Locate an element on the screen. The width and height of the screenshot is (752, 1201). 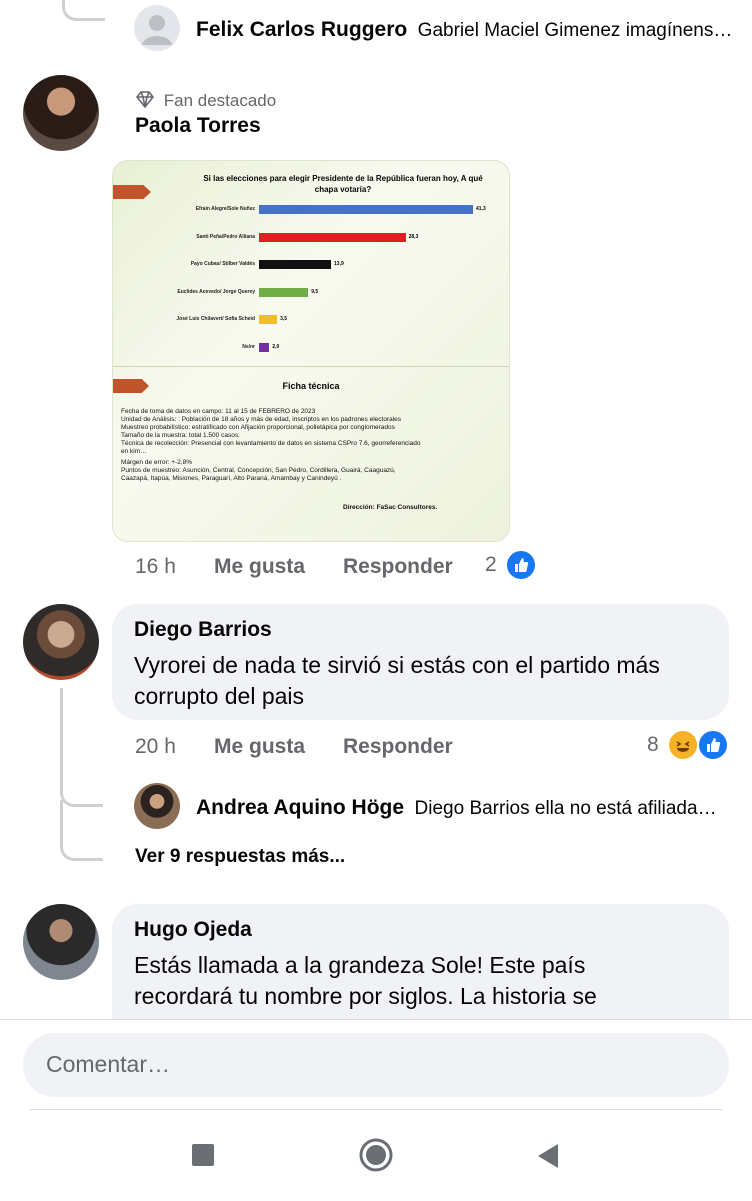
comment-author: Diego Barrios is located at coordinates (203, 630).